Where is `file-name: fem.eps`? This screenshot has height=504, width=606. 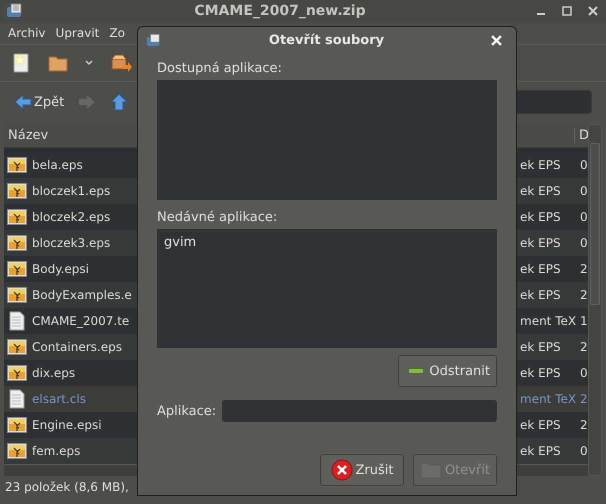
file-name: fem.eps is located at coordinates (56, 451).